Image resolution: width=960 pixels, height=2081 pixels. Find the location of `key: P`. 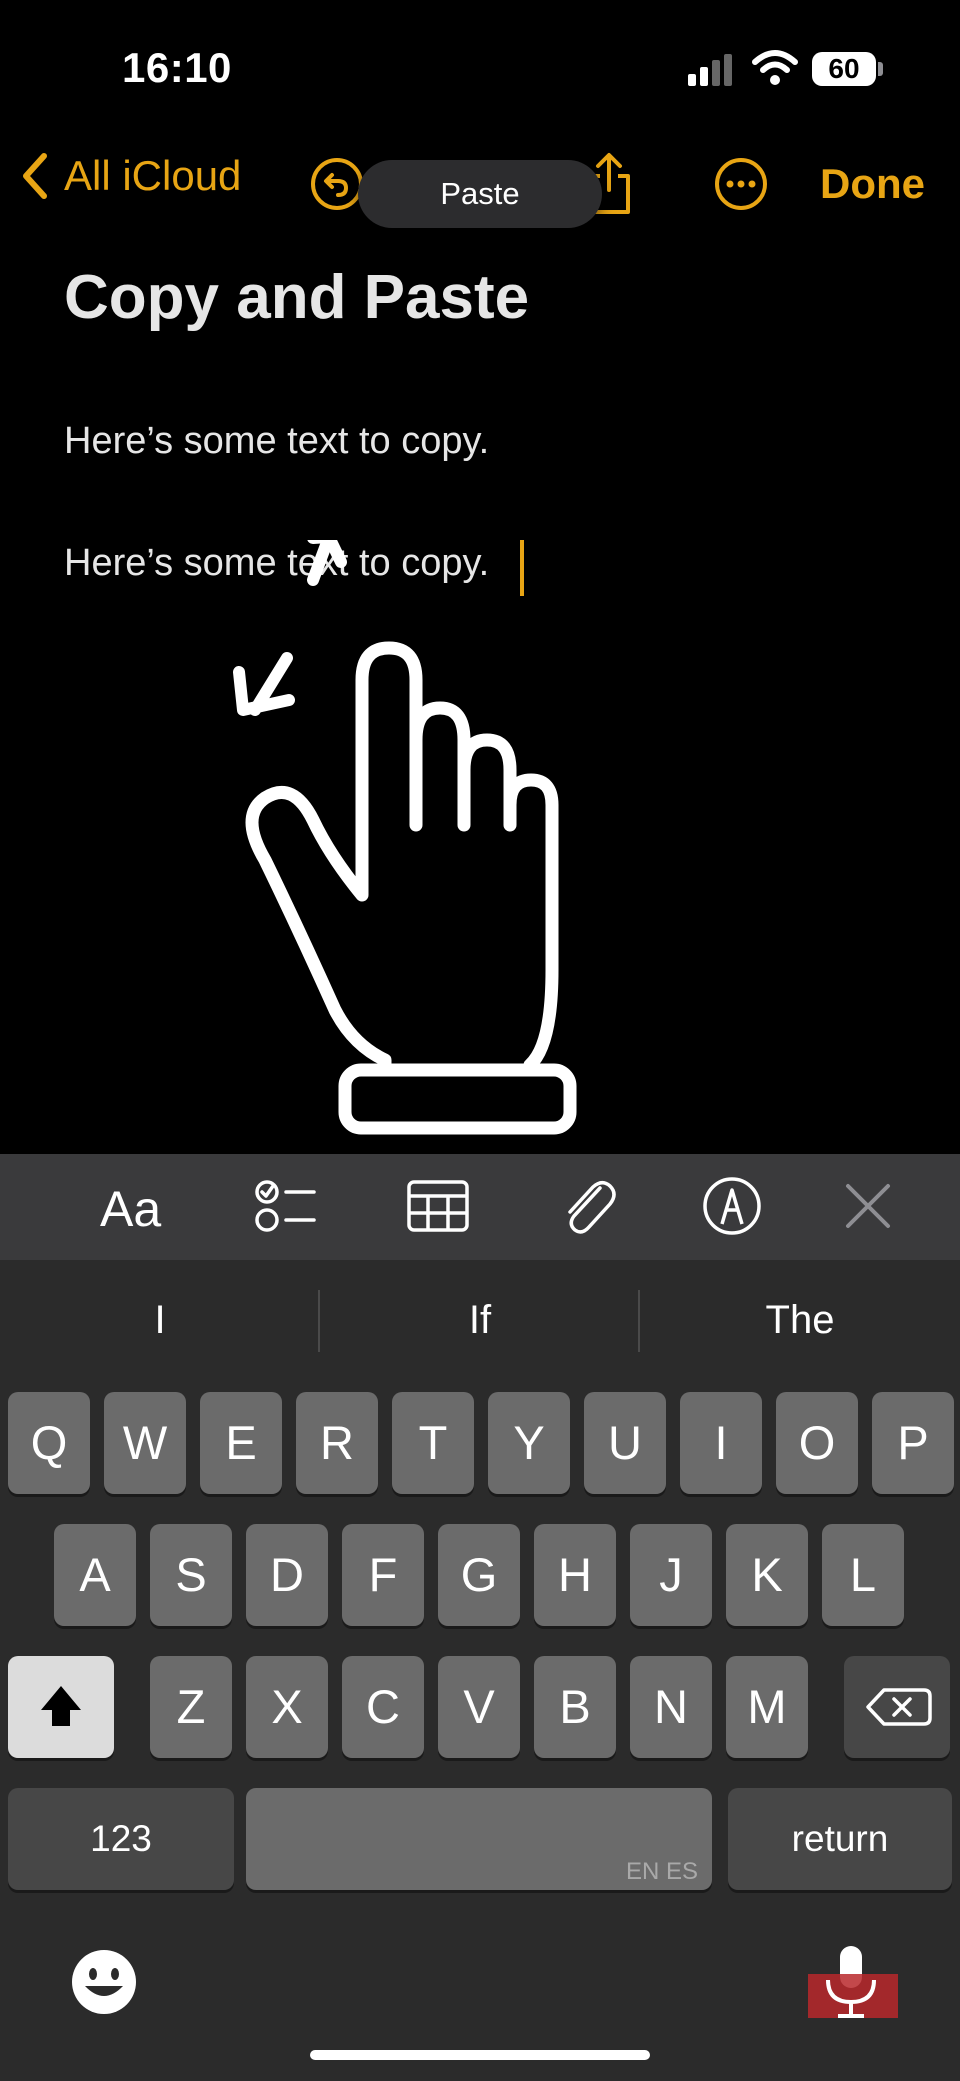

key: P is located at coordinates (913, 1443).